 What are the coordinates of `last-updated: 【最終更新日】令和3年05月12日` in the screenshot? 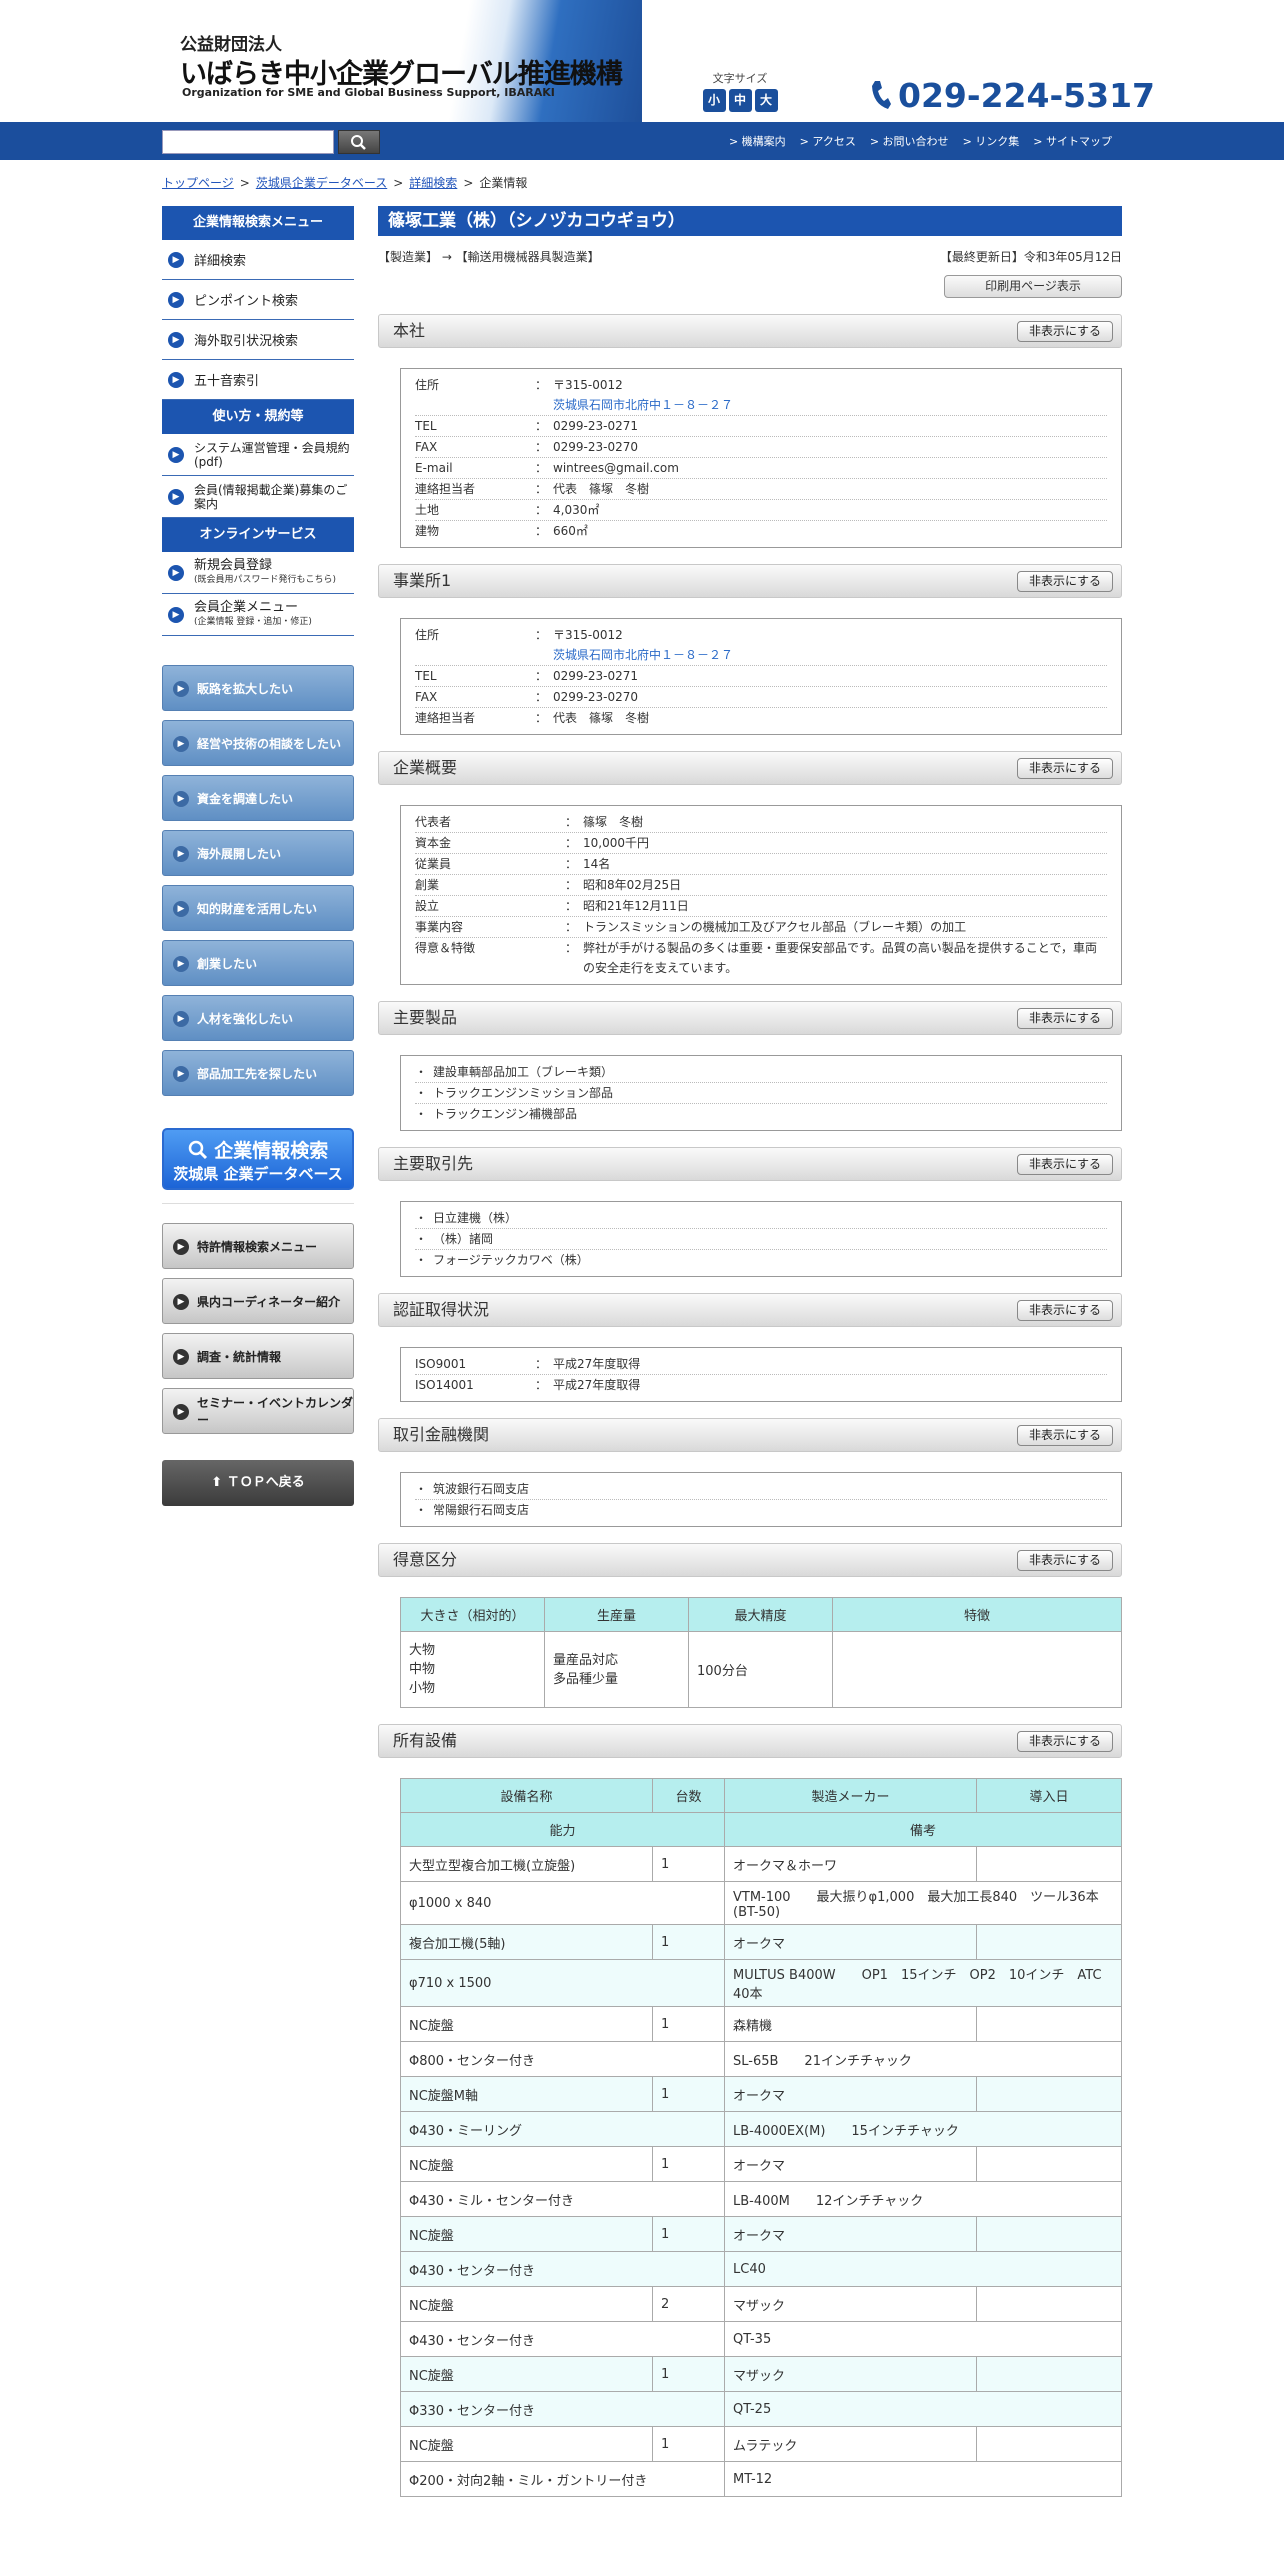 It's located at (1030, 257).